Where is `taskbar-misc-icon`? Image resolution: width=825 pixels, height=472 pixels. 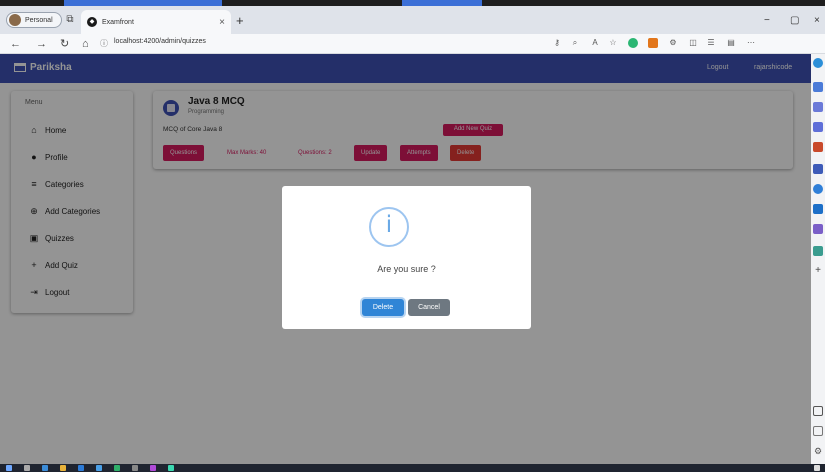
taskbar-misc-icon is located at coordinates (135, 468).